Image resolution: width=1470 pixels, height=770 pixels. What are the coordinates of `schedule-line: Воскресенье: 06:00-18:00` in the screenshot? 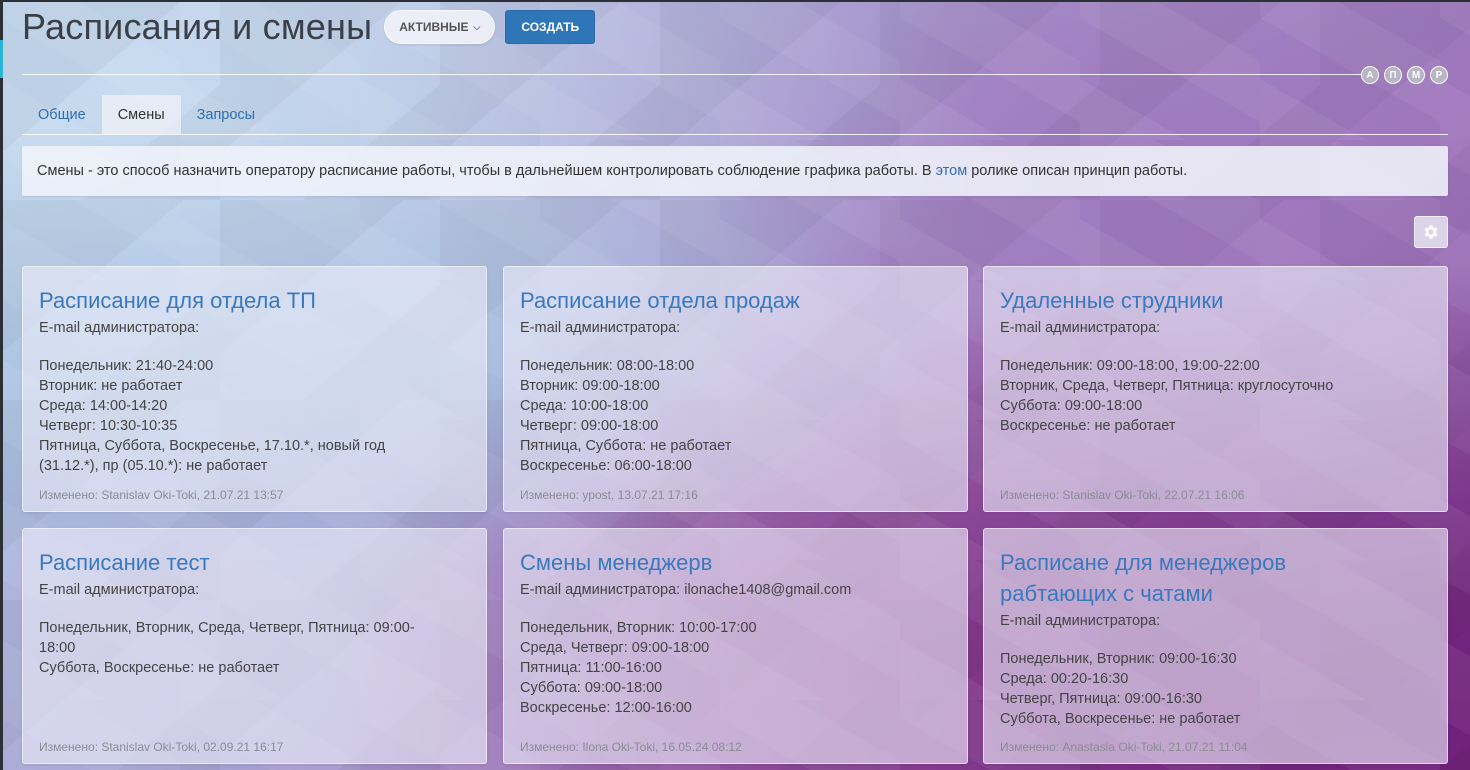 It's located at (606, 466).